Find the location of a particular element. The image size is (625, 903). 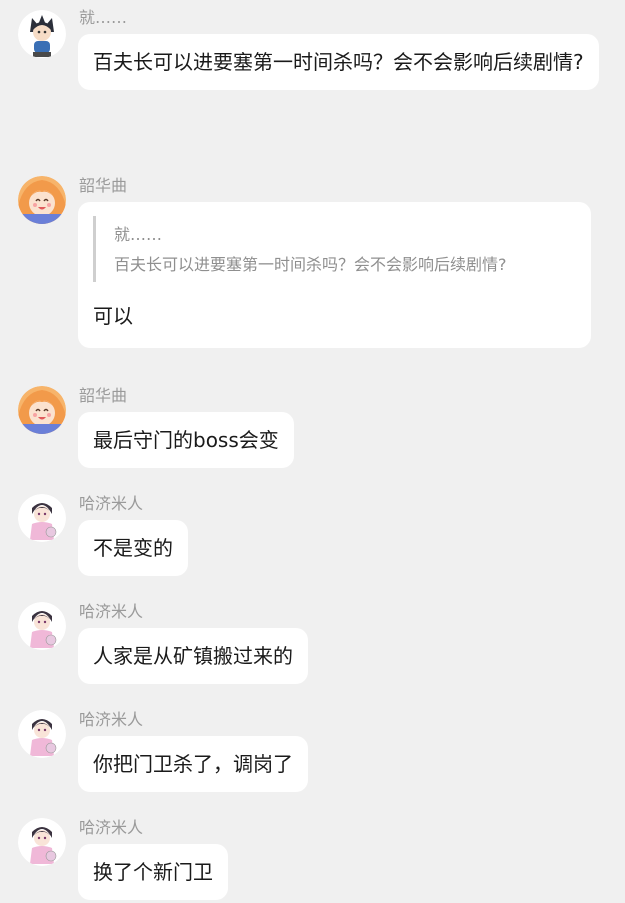

message-text: 不是变的 is located at coordinates (133, 548).